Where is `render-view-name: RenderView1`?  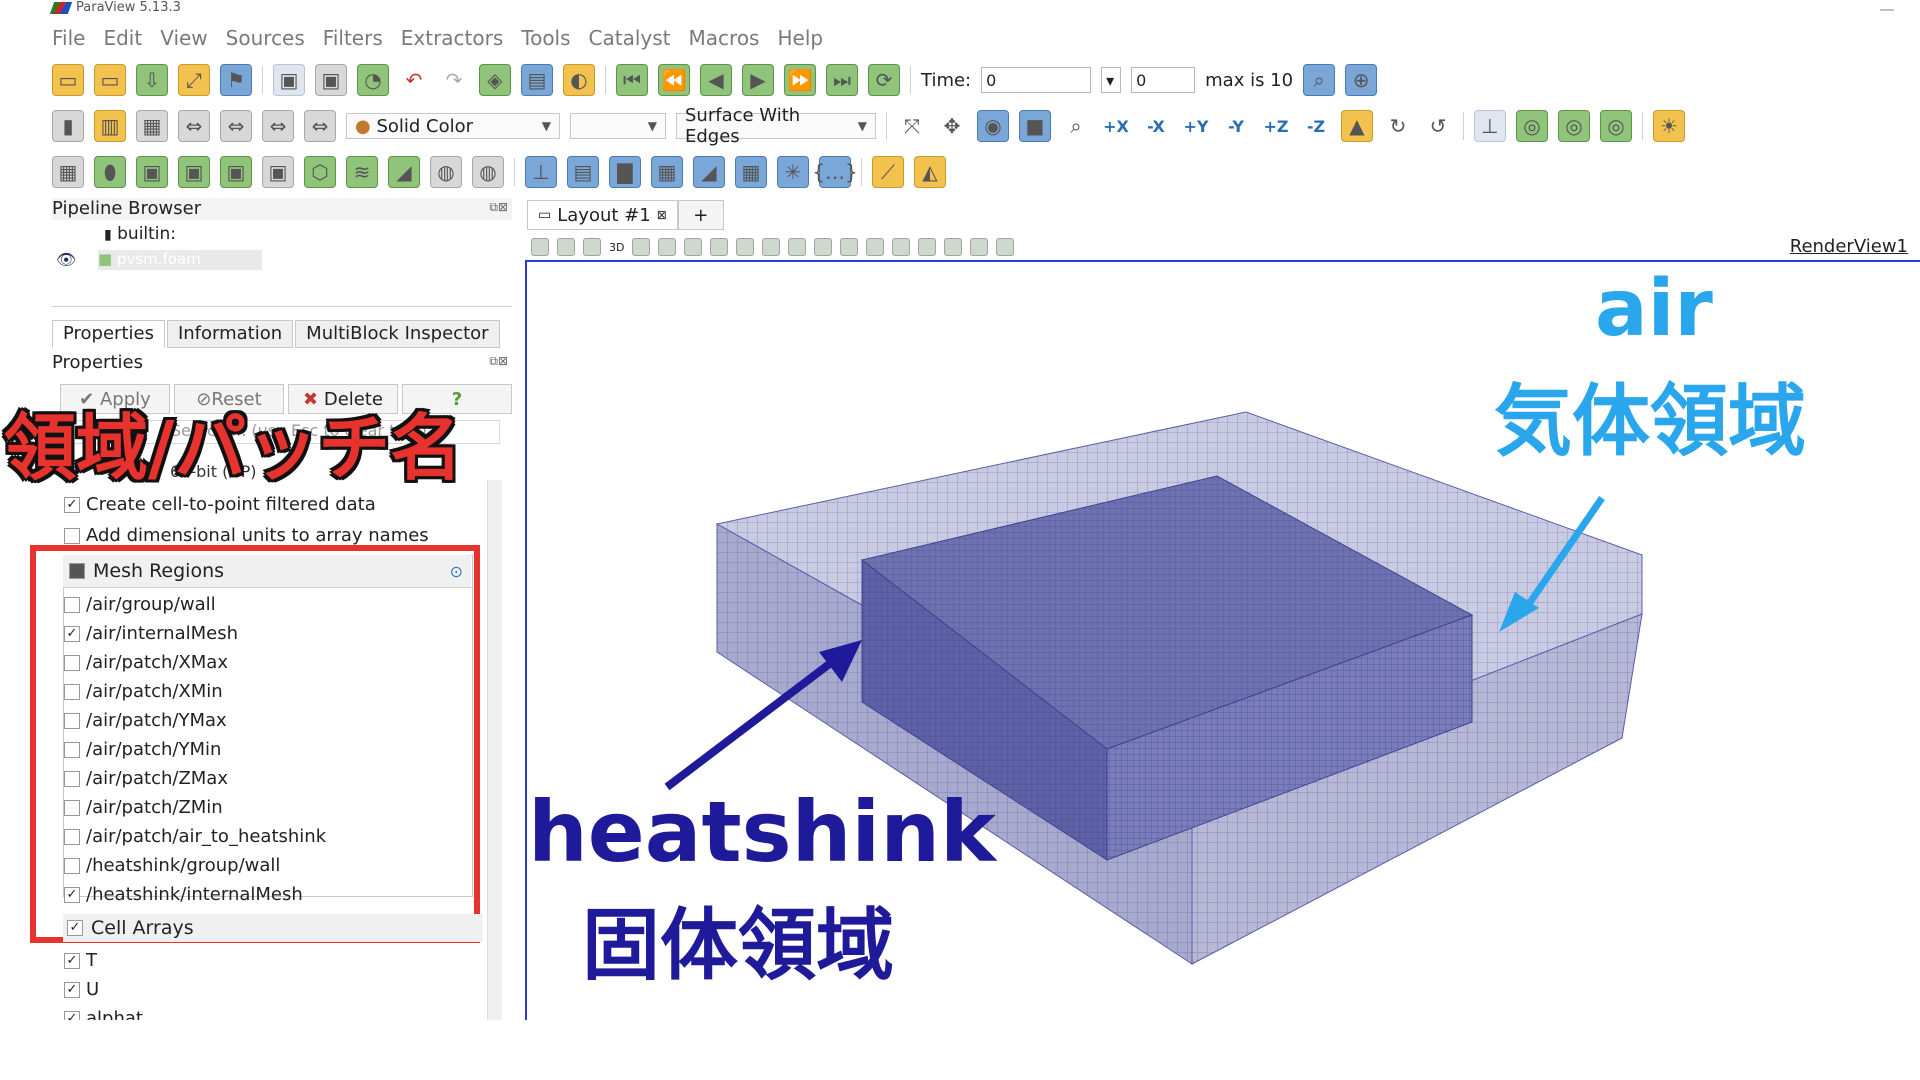 render-view-name: RenderView1 is located at coordinates (1849, 246).